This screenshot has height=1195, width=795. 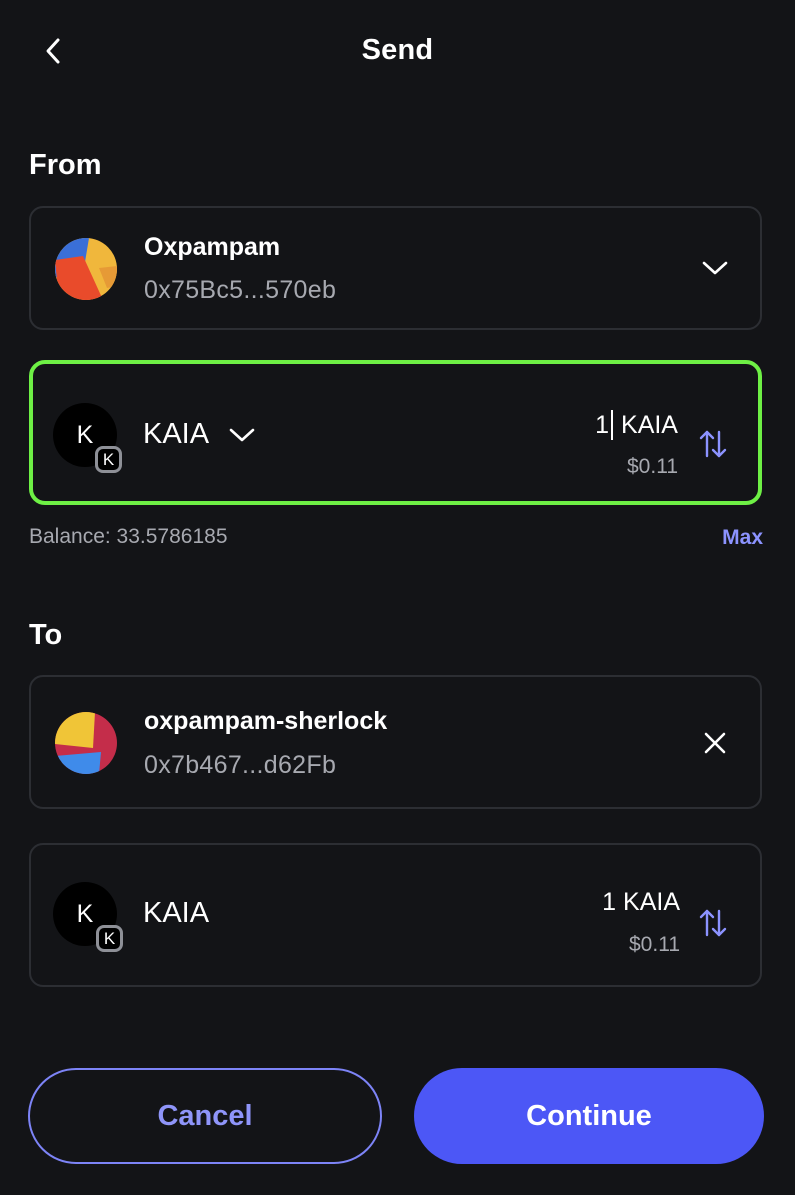 What do you see at coordinates (46, 635) in the screenshot?
I see `to-label: To` at bounding box center [46, 635].